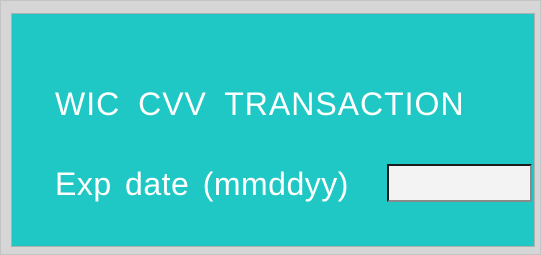 The width and height of the screenshot is (541, 255). Describe the element at coordinates (260, 104) in the screenshot. I see `screen-title: WIC CVV TRANSACTION` at that location.